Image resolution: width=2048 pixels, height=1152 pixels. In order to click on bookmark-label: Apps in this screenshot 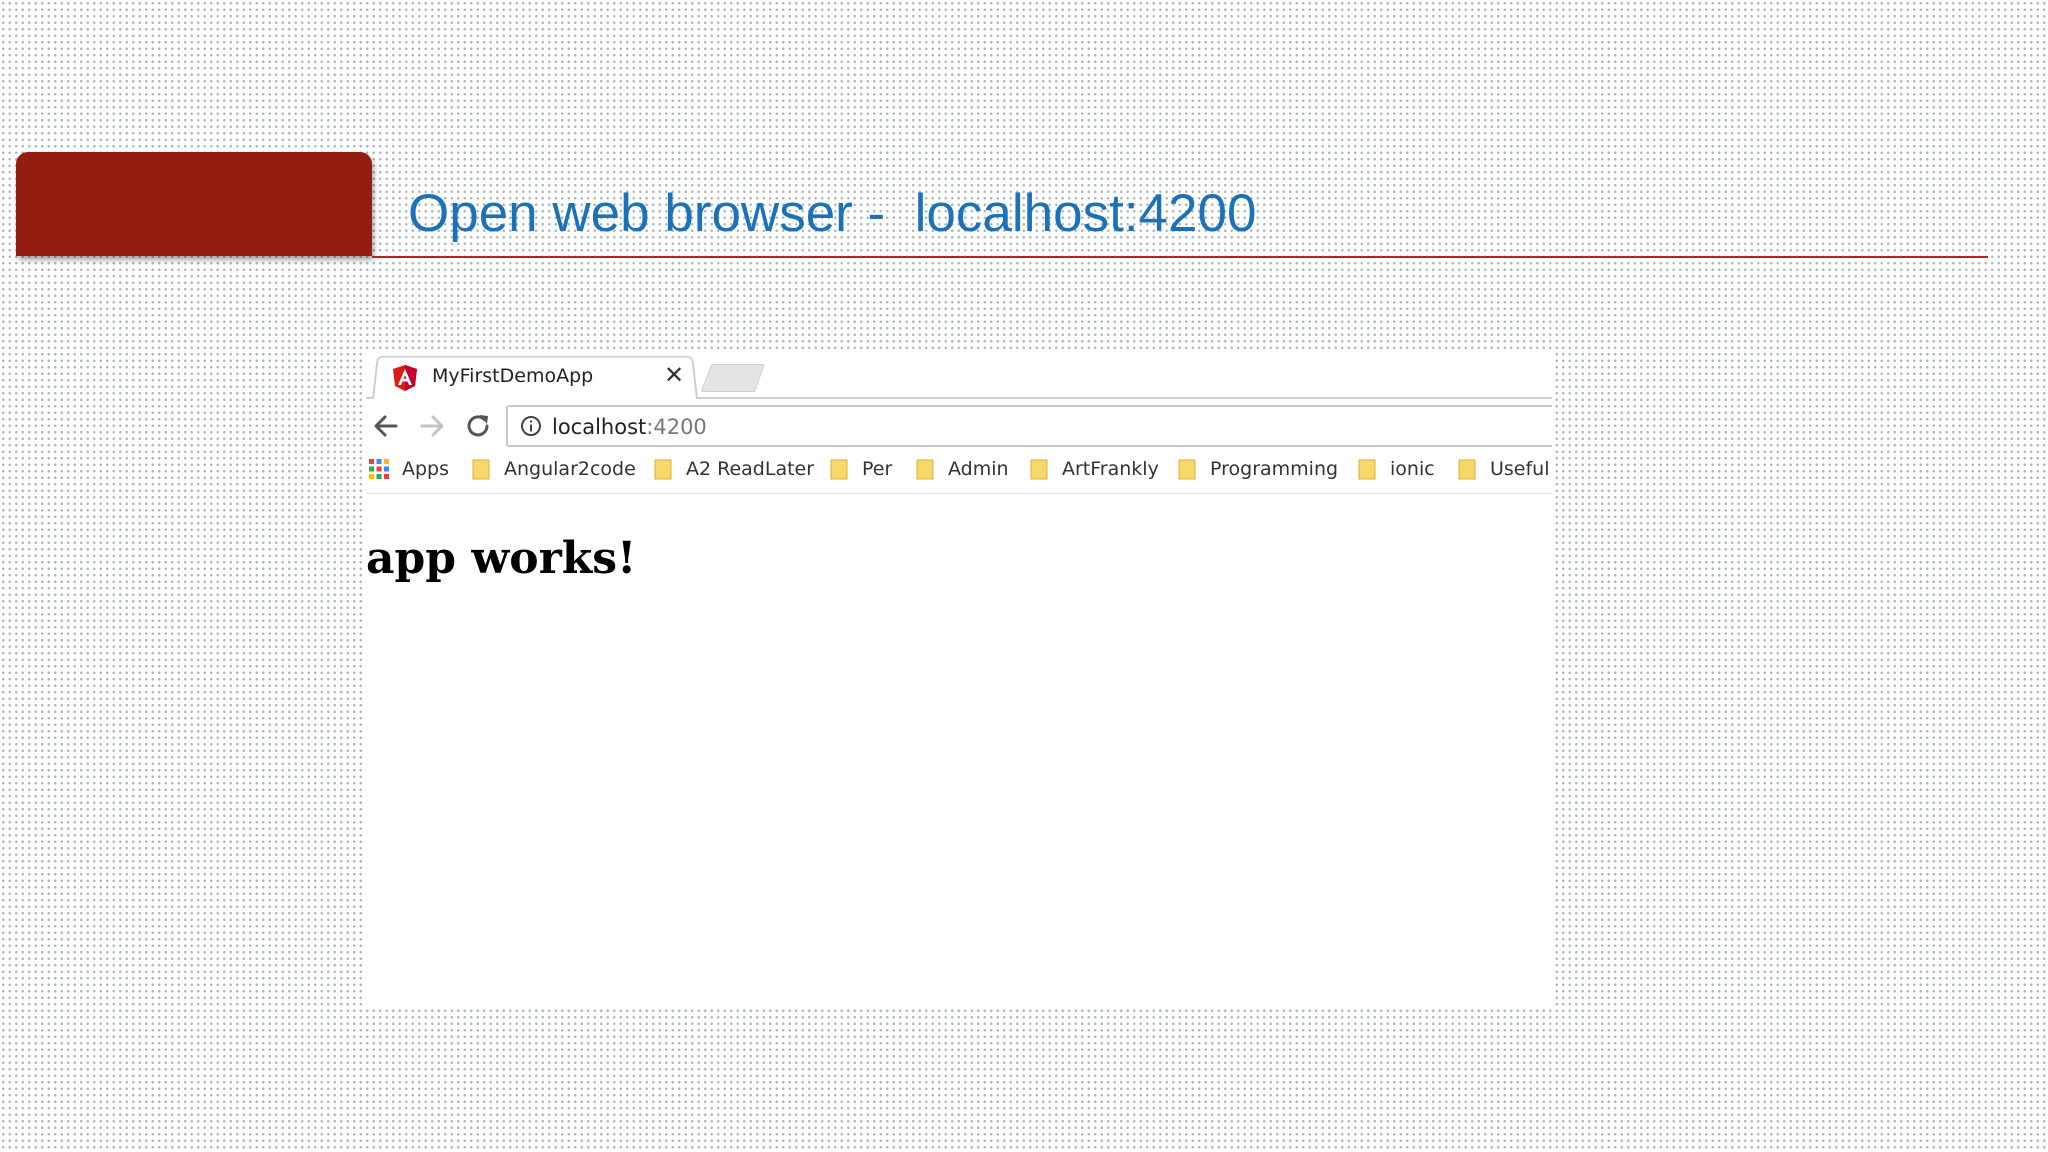, I will do `click(426, 469)`.